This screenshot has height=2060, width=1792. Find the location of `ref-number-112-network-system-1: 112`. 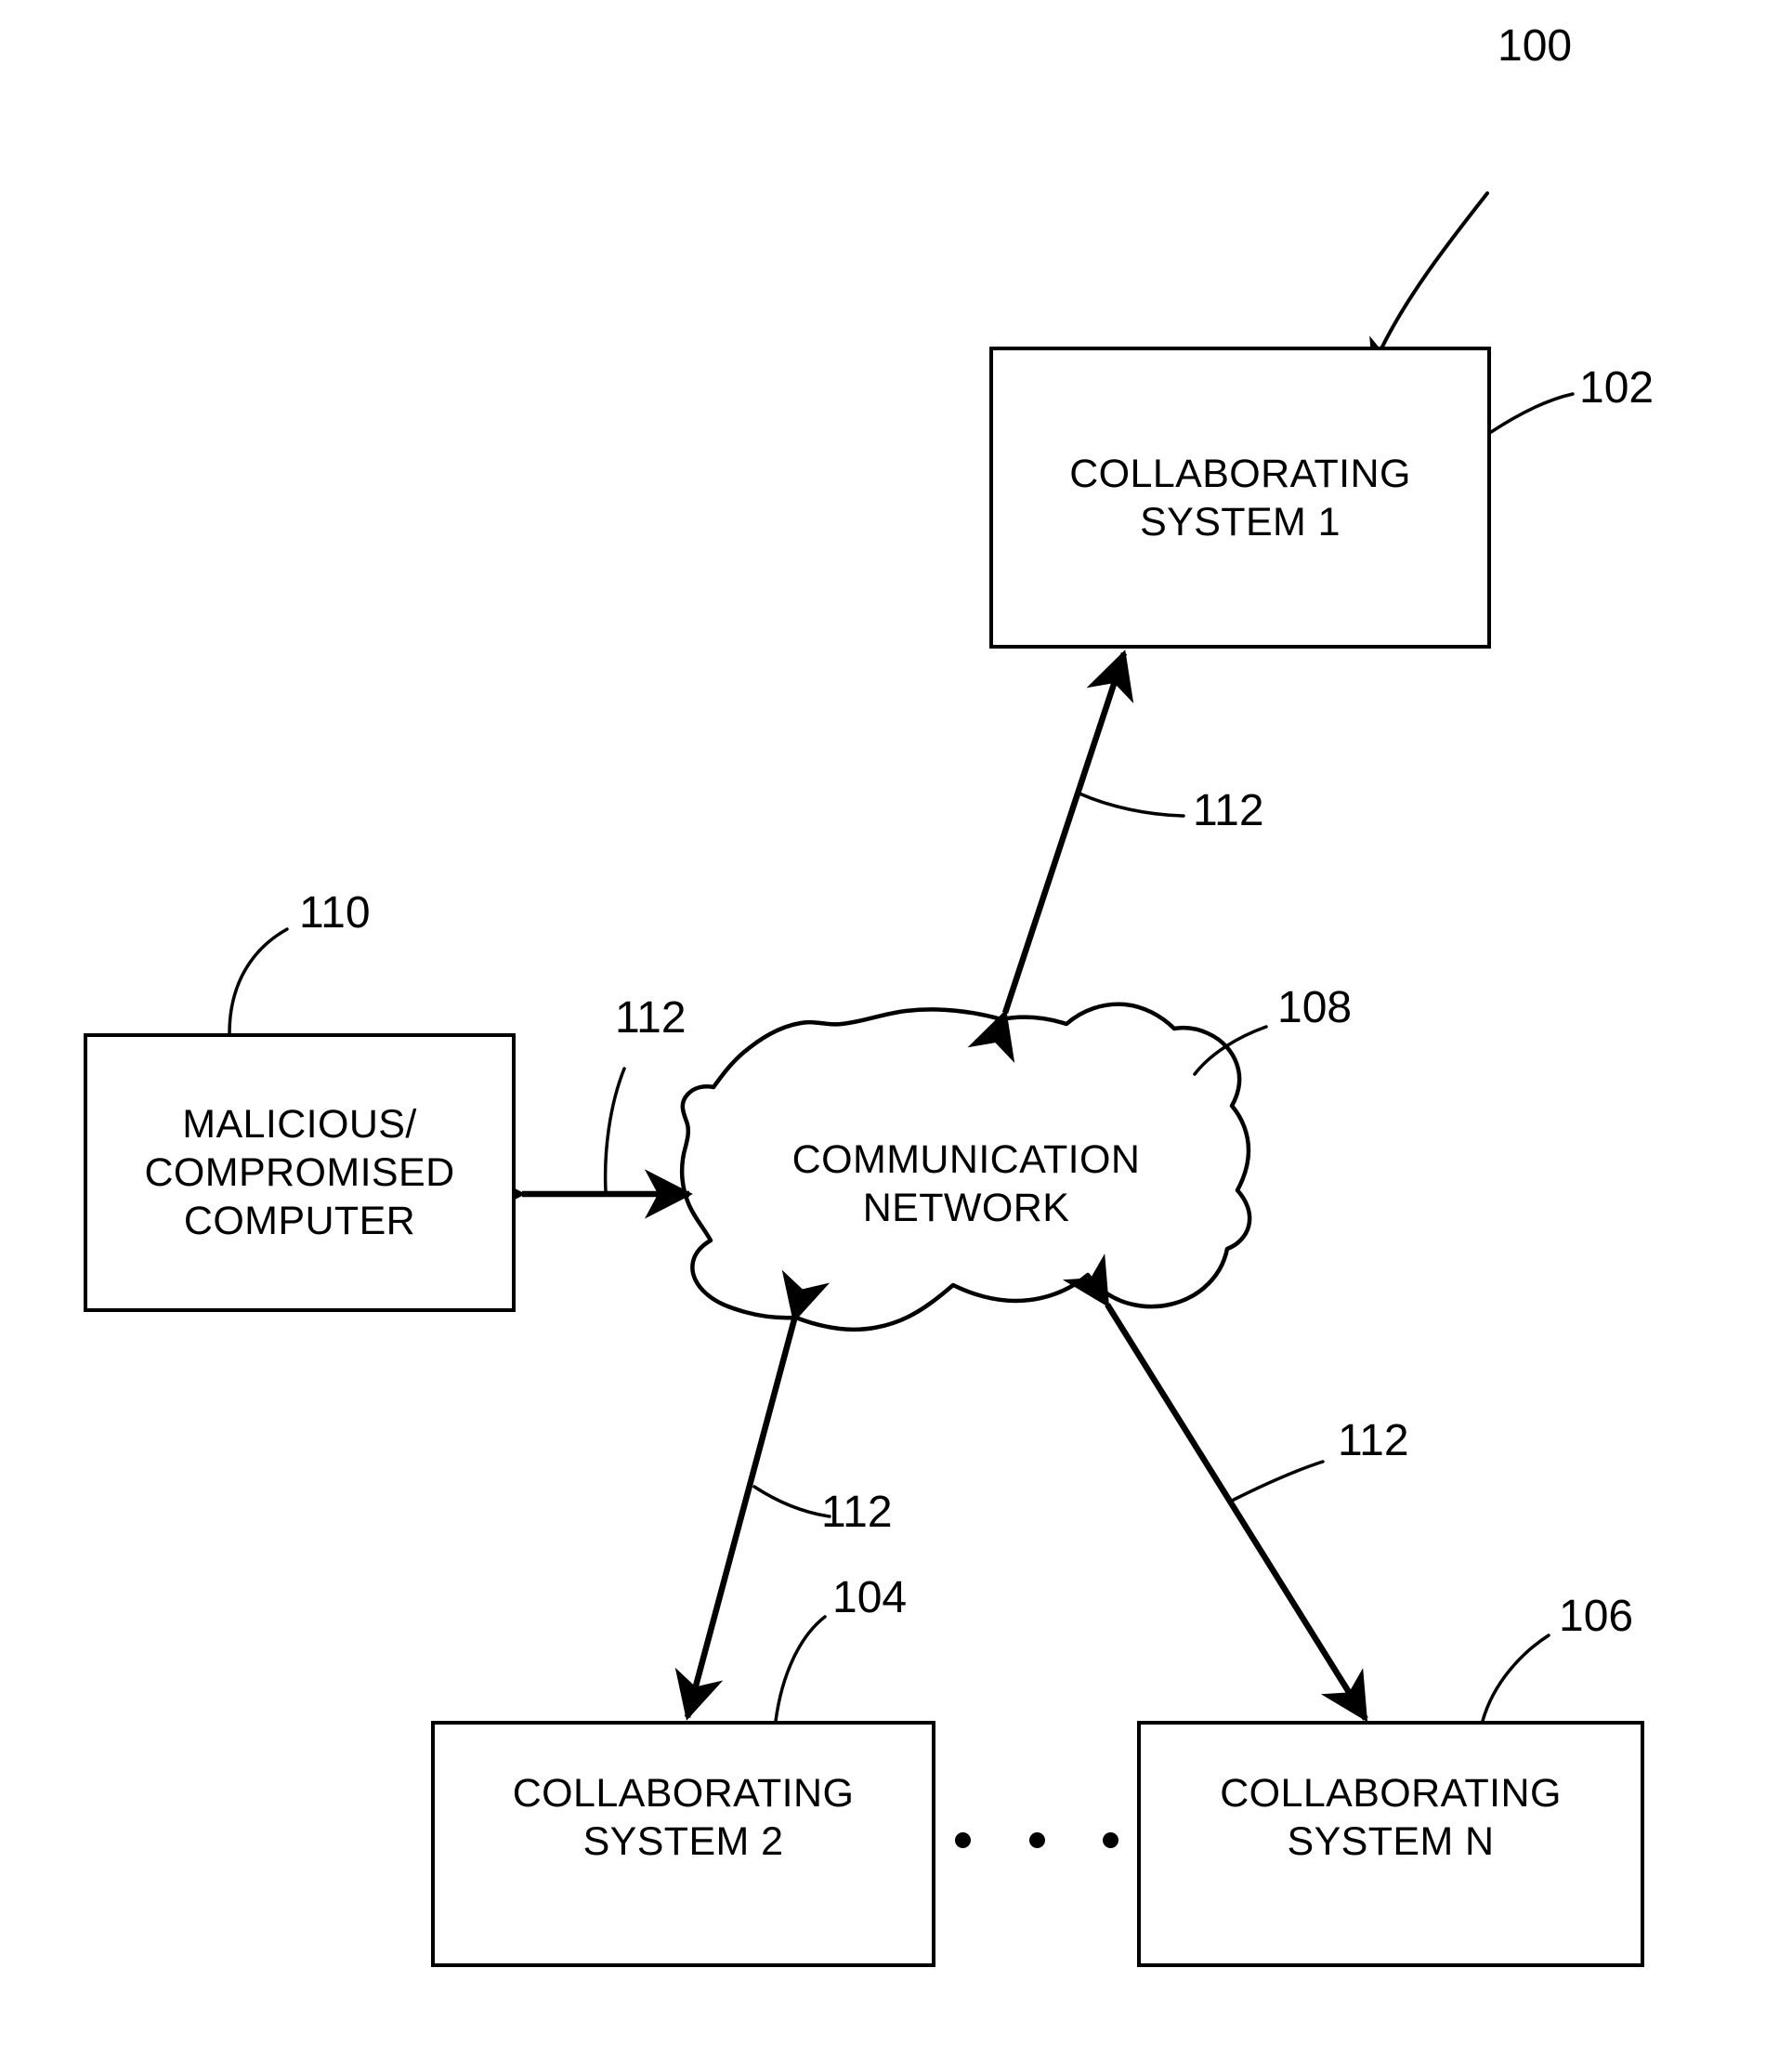

ref-number-112-network-system-1: 112 is located at coordinates (1228, 810).